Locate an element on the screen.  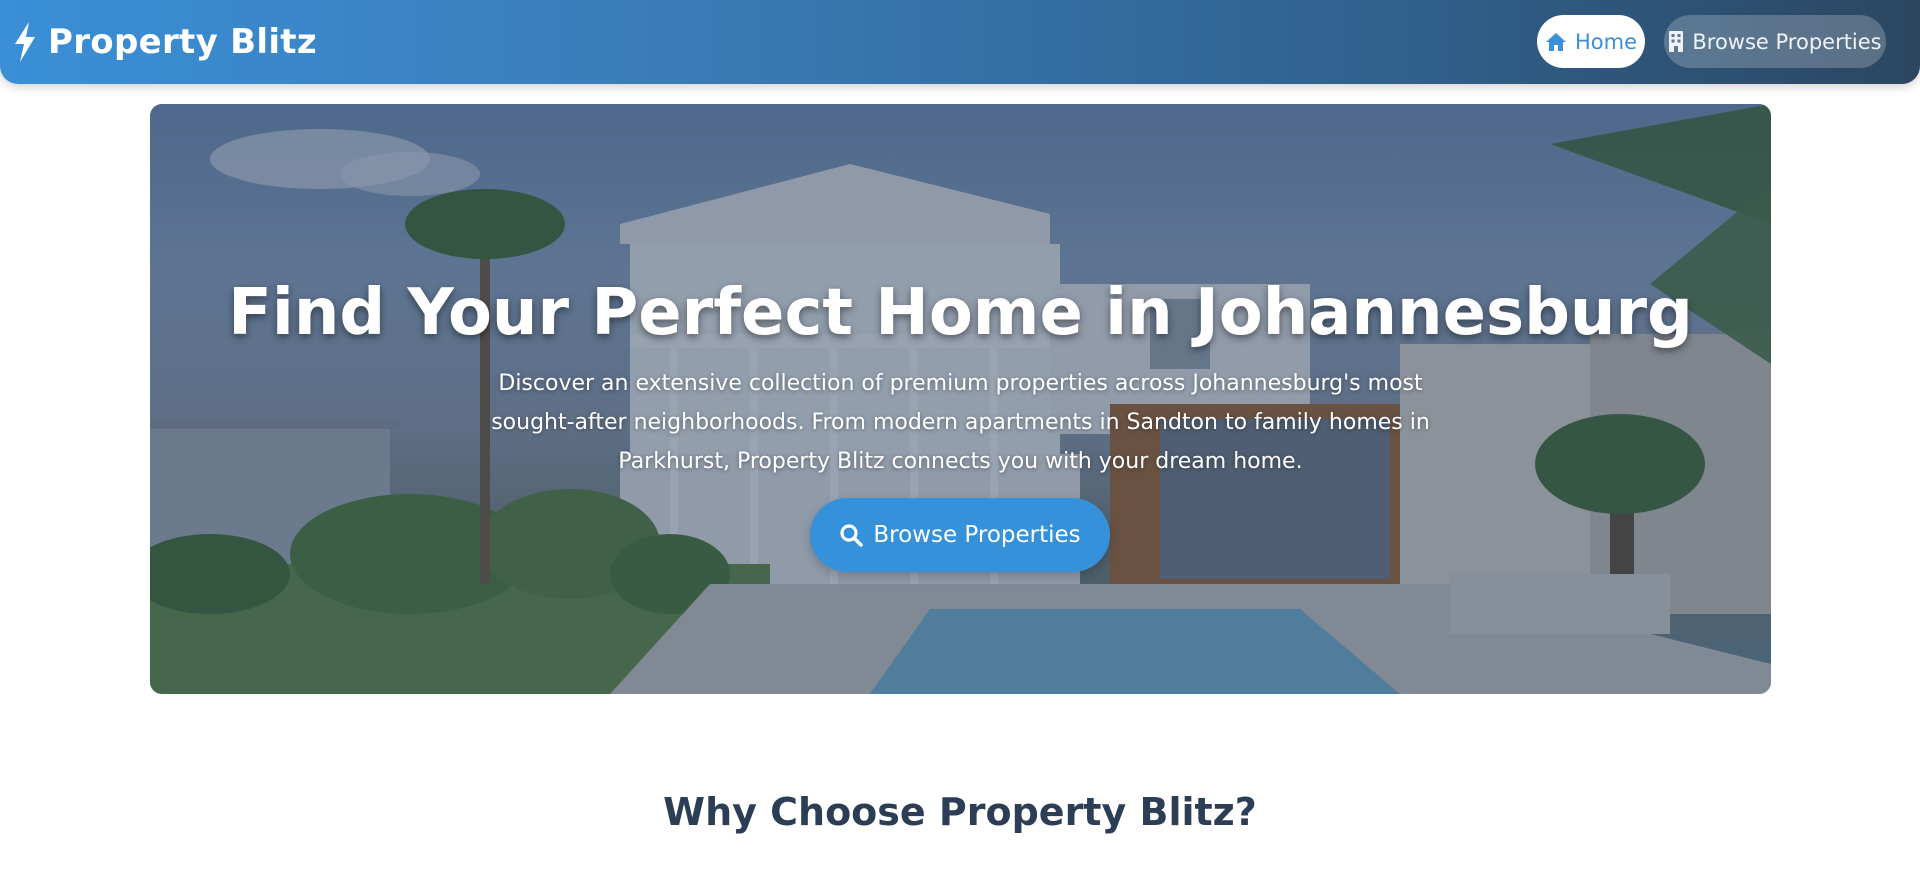
search-icon is located at coordinates (852, 535).